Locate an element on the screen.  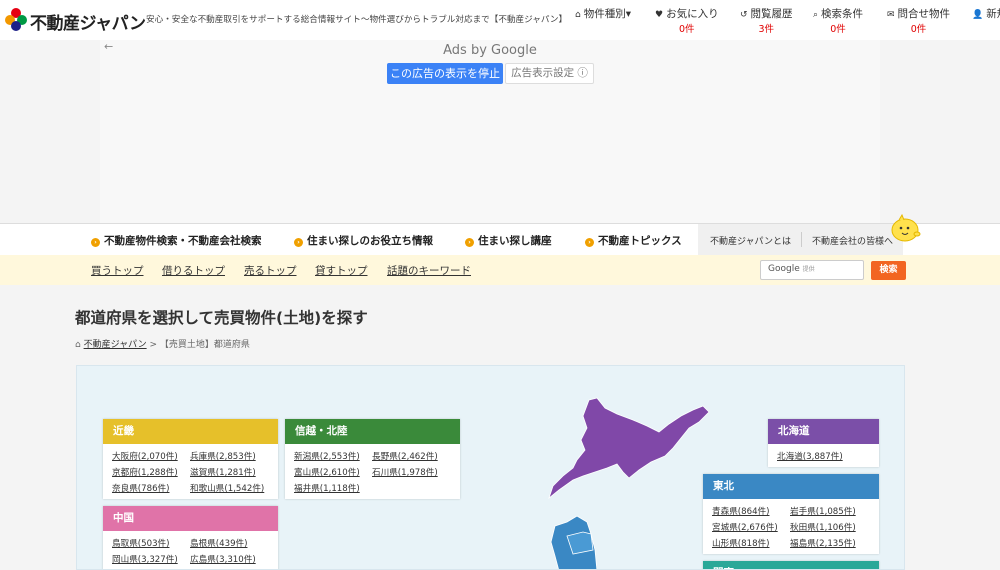
history-count: 3件 is located at coordinates (766, 29).